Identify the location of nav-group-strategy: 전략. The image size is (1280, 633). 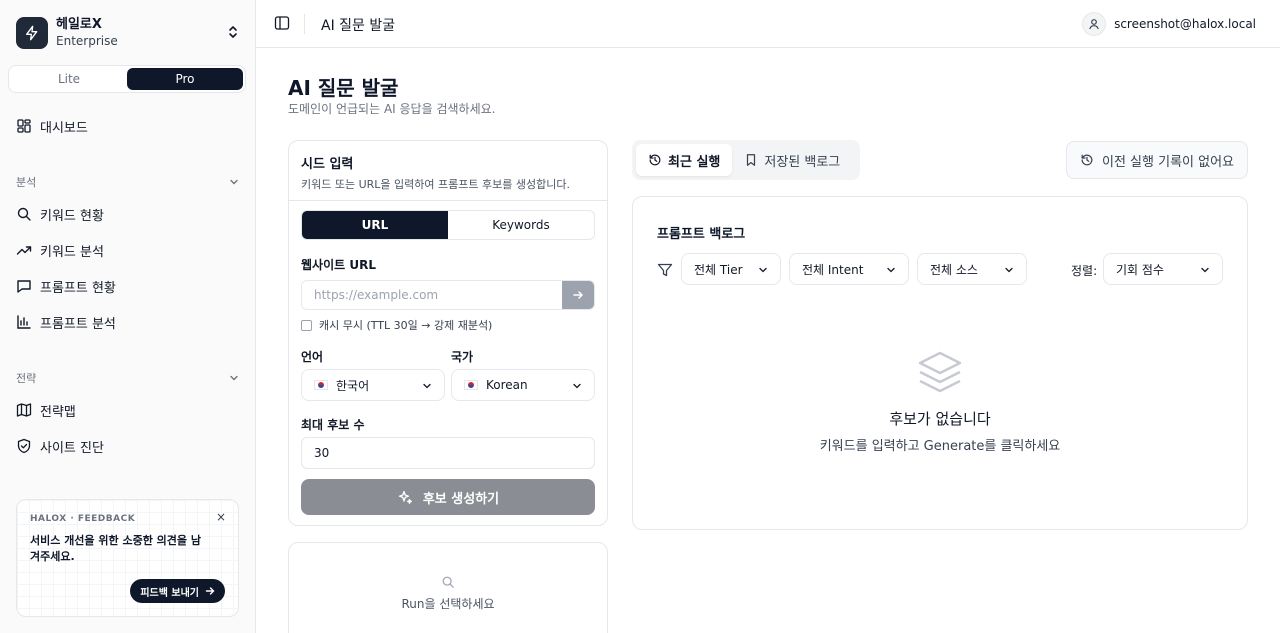
(128, 378).